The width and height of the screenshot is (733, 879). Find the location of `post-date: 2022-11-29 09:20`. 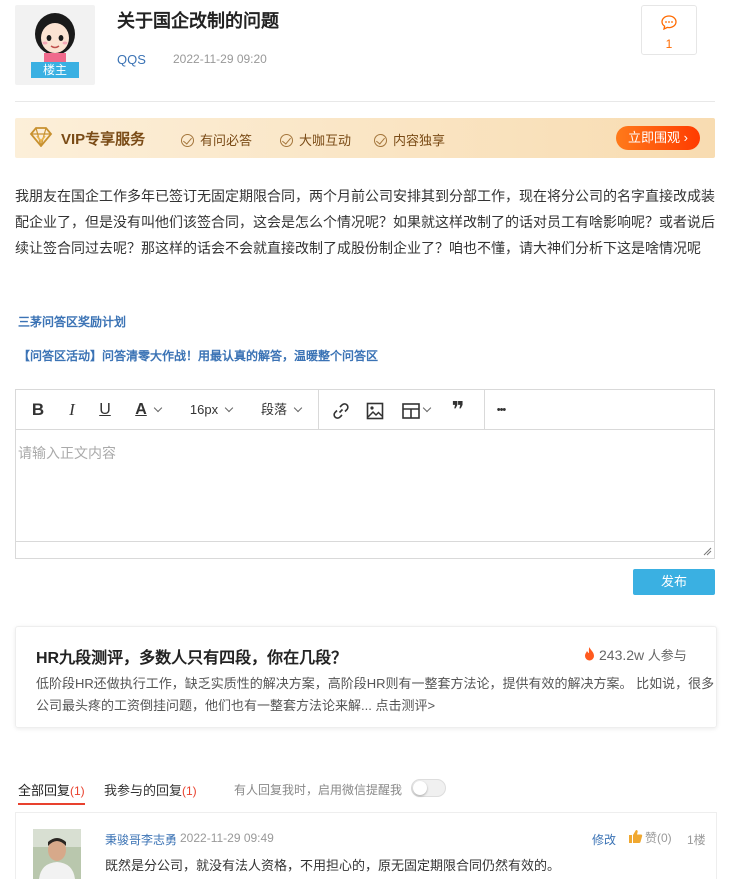

post-date: 2022-11-29 09:20 is located at coordinates (220, 59).